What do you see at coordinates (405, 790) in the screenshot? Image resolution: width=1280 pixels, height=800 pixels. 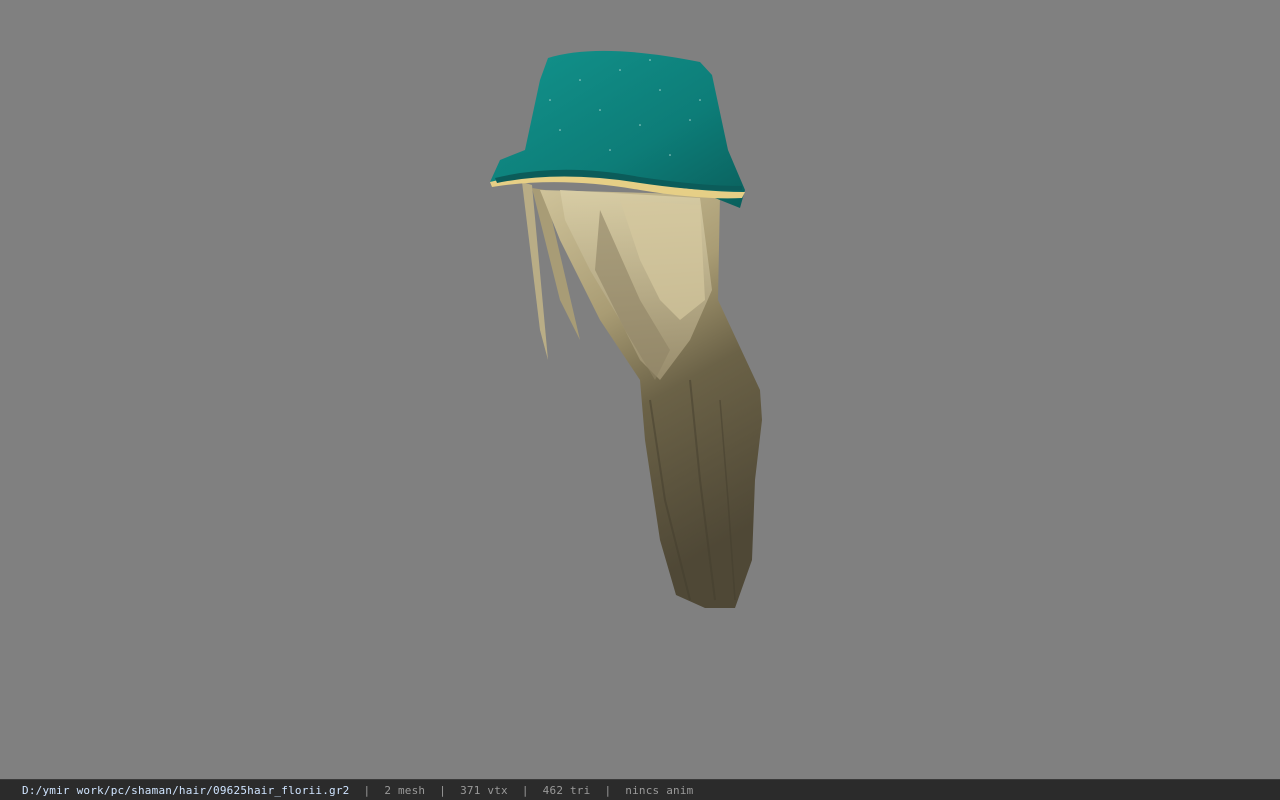 I see `mesh-count: 2 mesh` at bounding box center [405, 790].